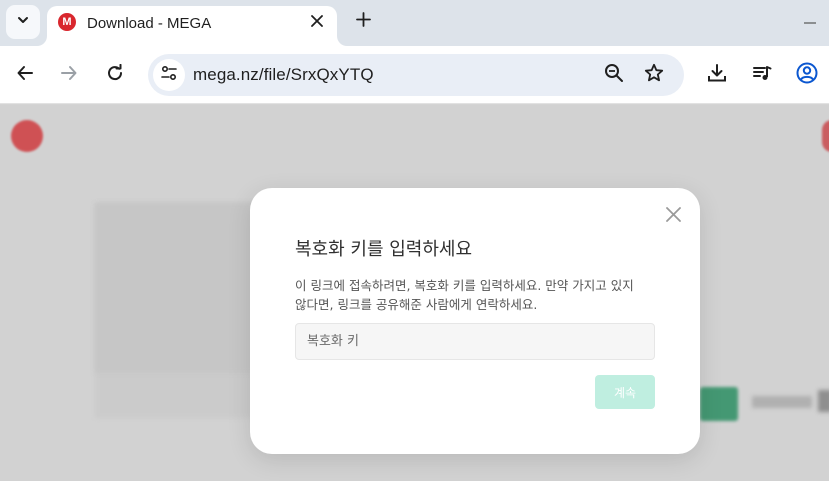 Image resolution: width=829 pixels, height=481 pixels. Describe the element at coordinates (823, 401) in the screenshot. I see `background-control` at that location.